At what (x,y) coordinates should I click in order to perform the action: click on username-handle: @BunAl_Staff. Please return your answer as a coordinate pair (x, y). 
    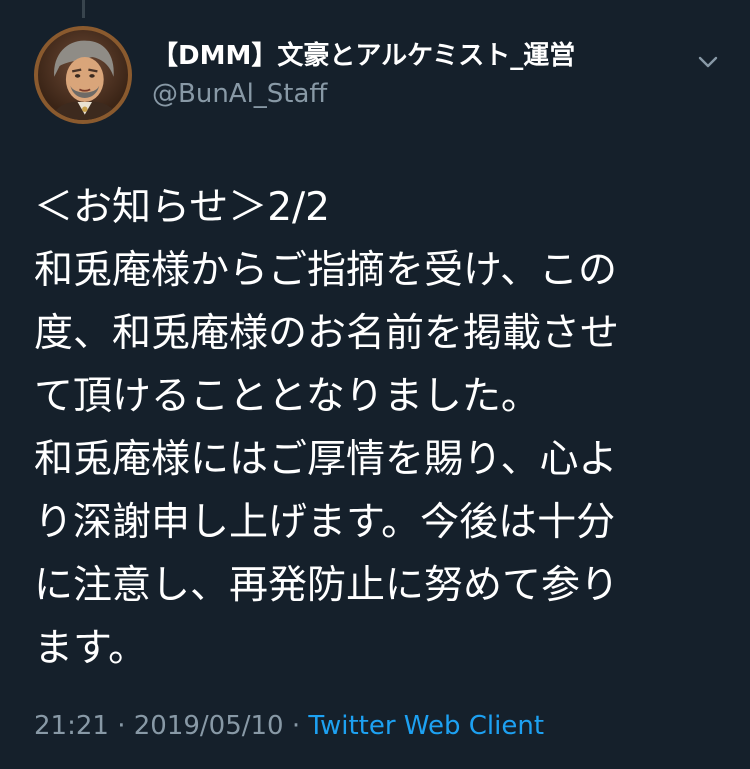
    Looking at the image, I should click on (239, 94).